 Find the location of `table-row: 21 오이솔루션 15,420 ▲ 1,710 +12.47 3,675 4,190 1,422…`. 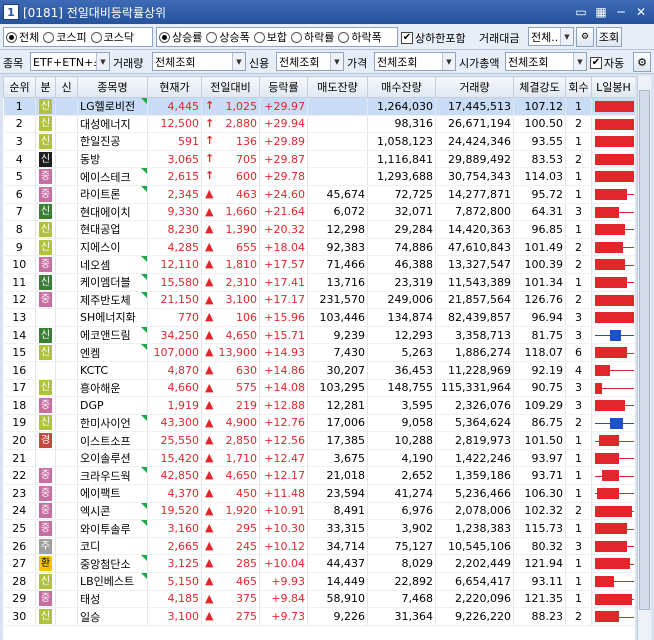

table-row: 21 오이솔루션 15,420 ▲ 1,710 +12.47 3,675 4,190 1,422… is located at coordinates (319, 458).